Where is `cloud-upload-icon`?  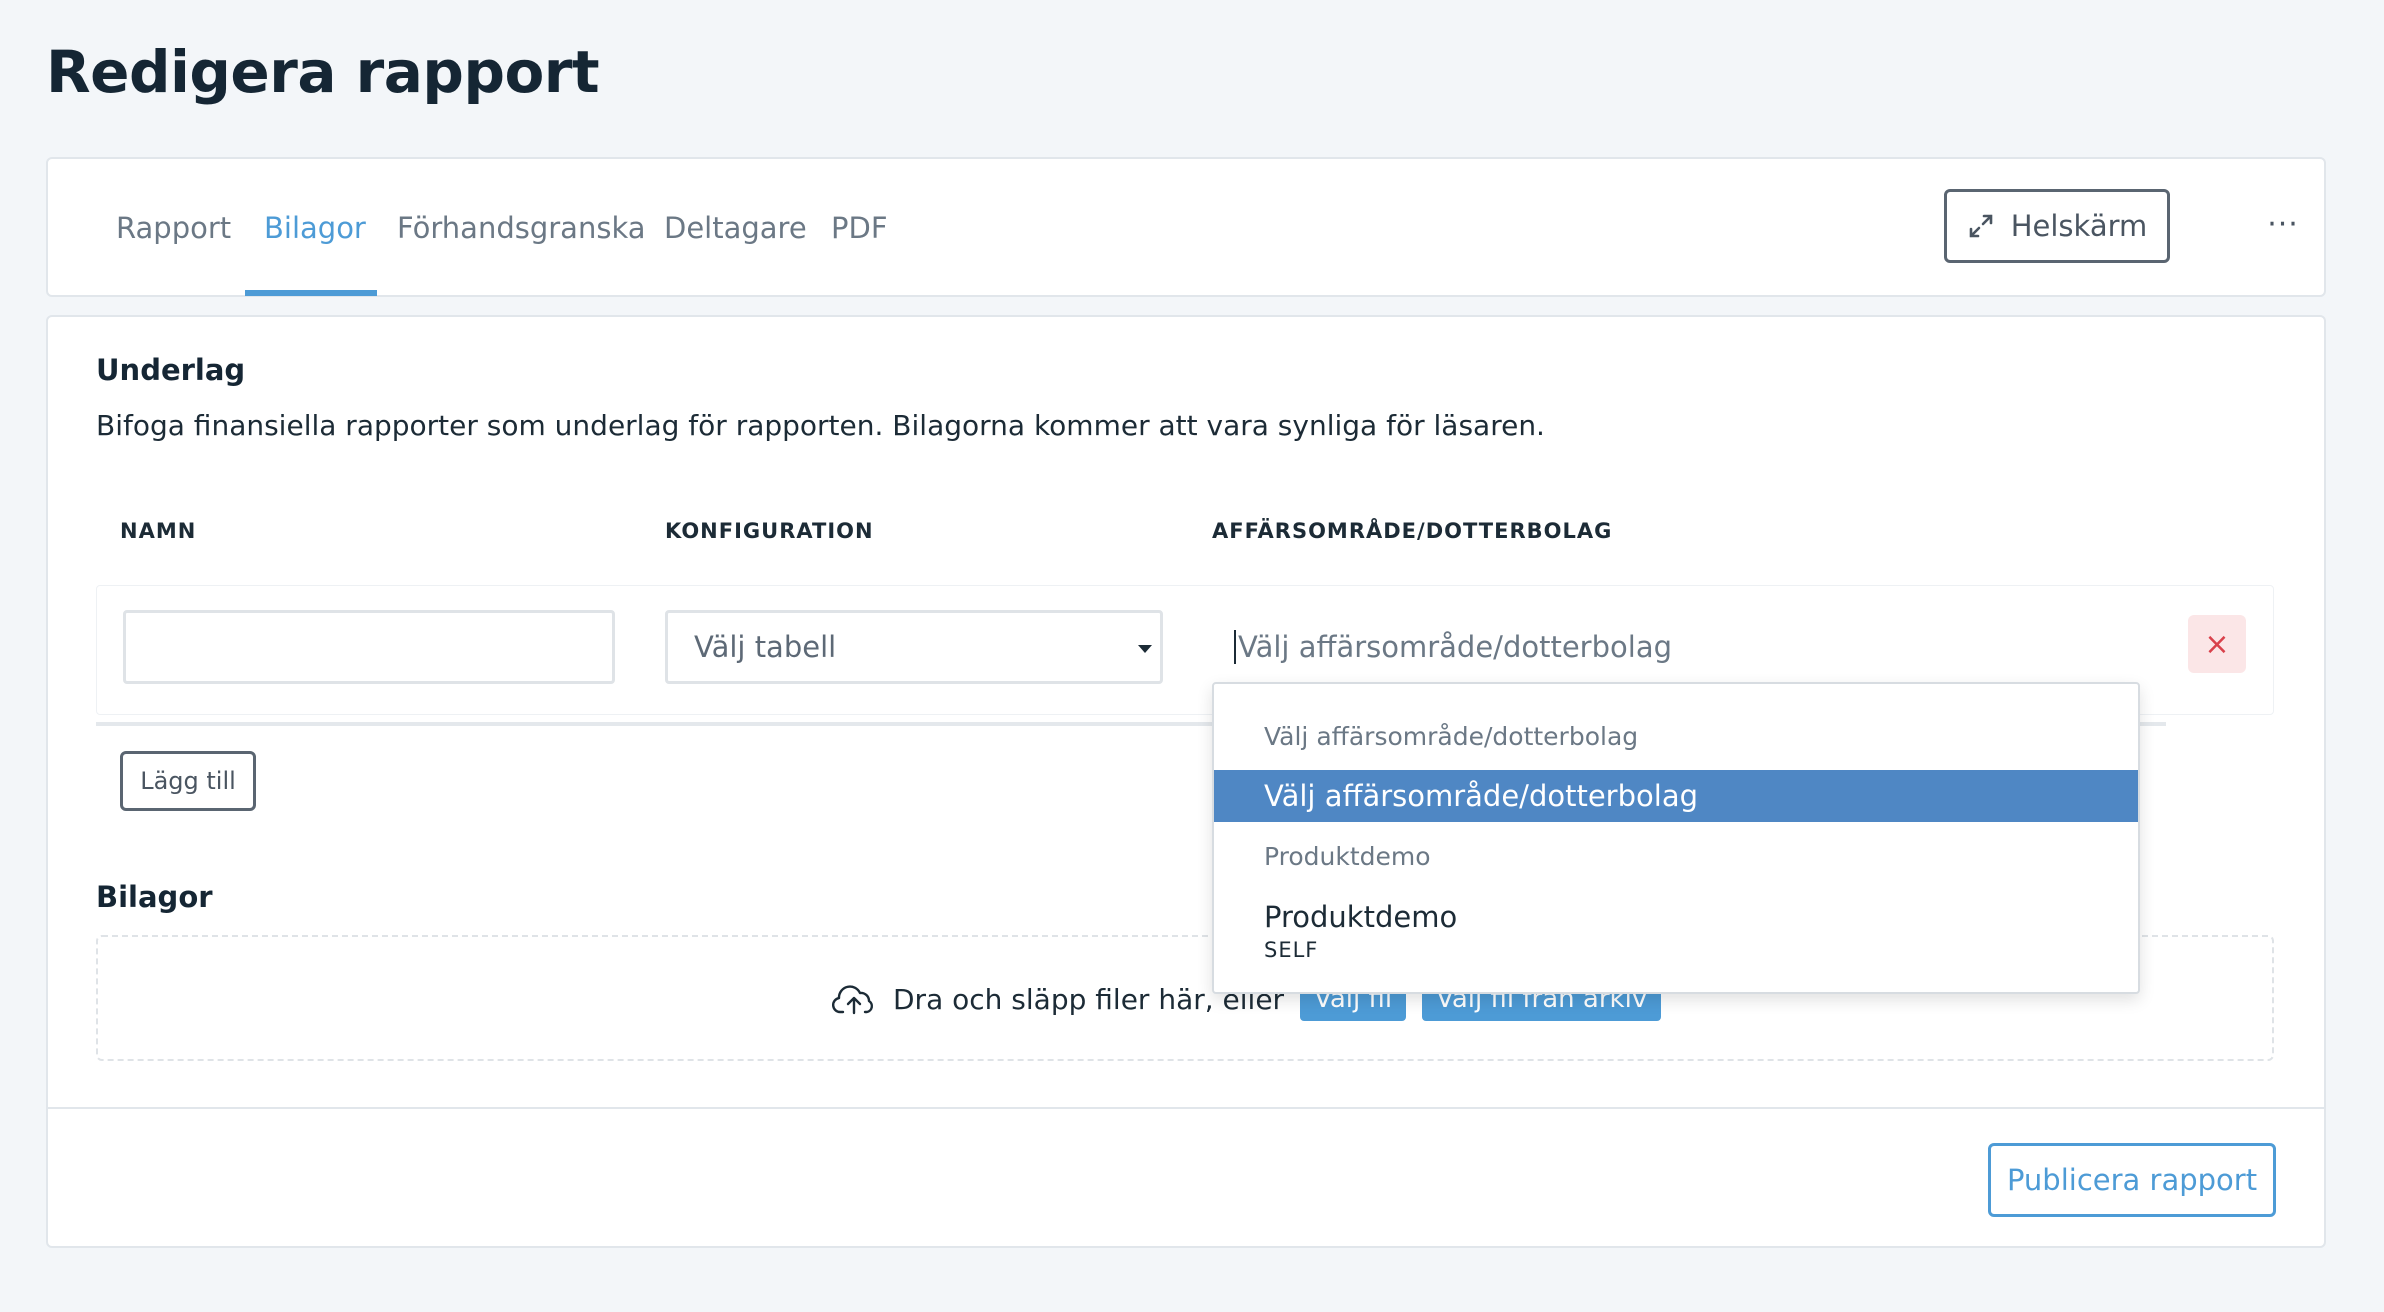
cloud-upload-icon is located at coordinates (854, 999).